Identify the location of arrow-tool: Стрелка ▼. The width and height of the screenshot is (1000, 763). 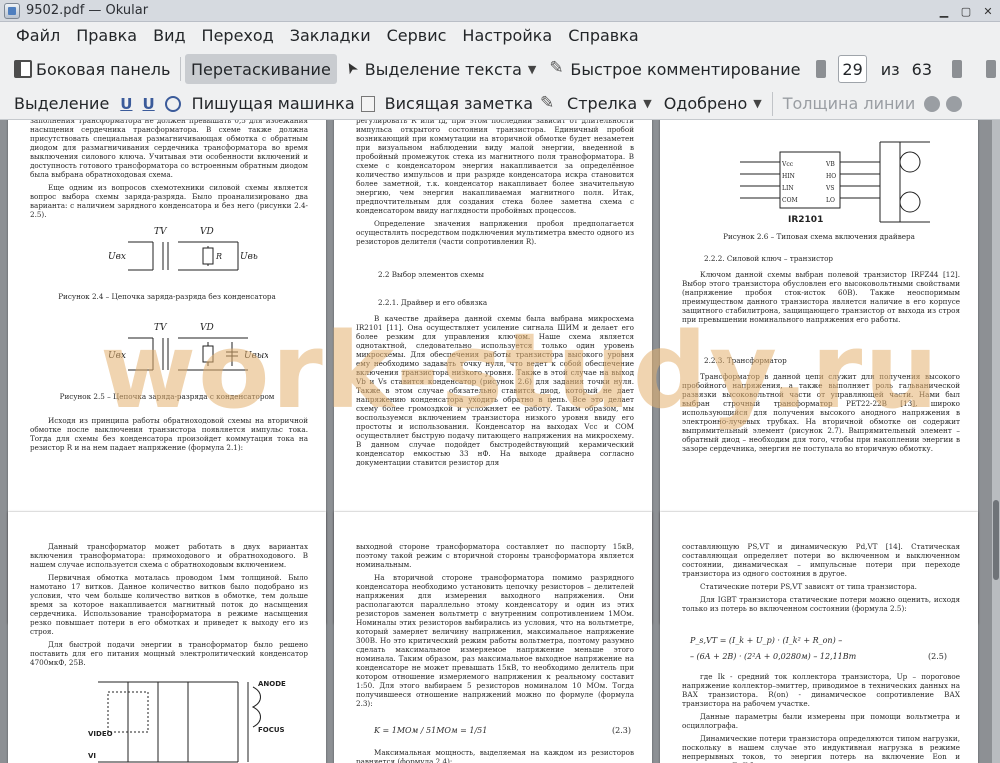
(609, 104).